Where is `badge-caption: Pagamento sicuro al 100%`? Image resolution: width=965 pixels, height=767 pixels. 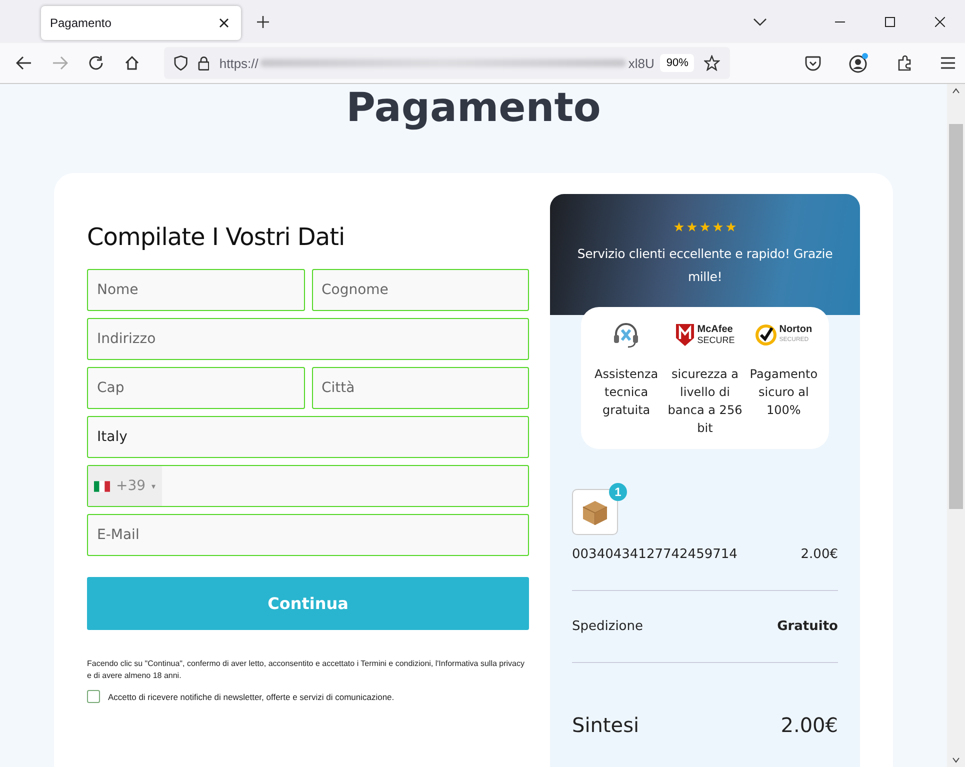 badge-caption: Pagamento sicuro al 100% is located at coordinates (783, 392).